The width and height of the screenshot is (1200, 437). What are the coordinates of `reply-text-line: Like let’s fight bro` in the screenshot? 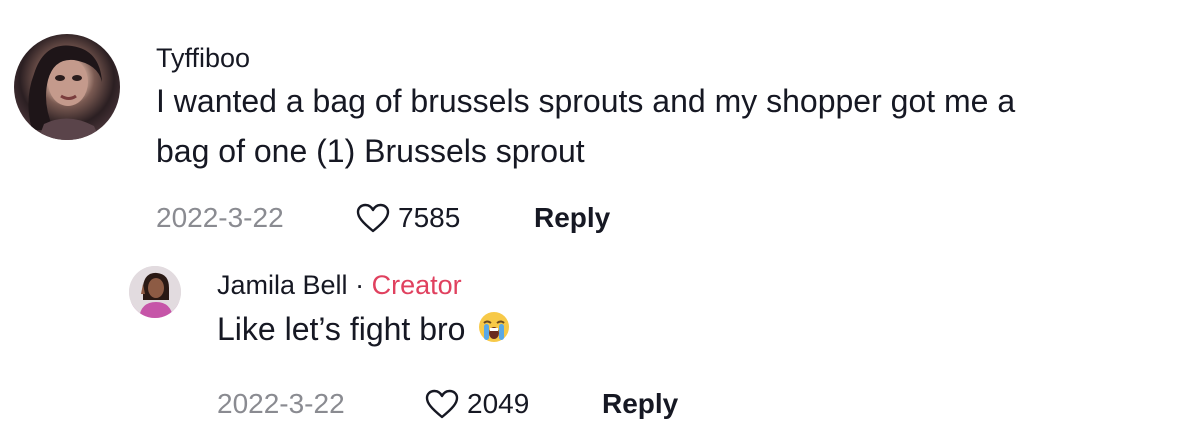 It's located at (708, 331).